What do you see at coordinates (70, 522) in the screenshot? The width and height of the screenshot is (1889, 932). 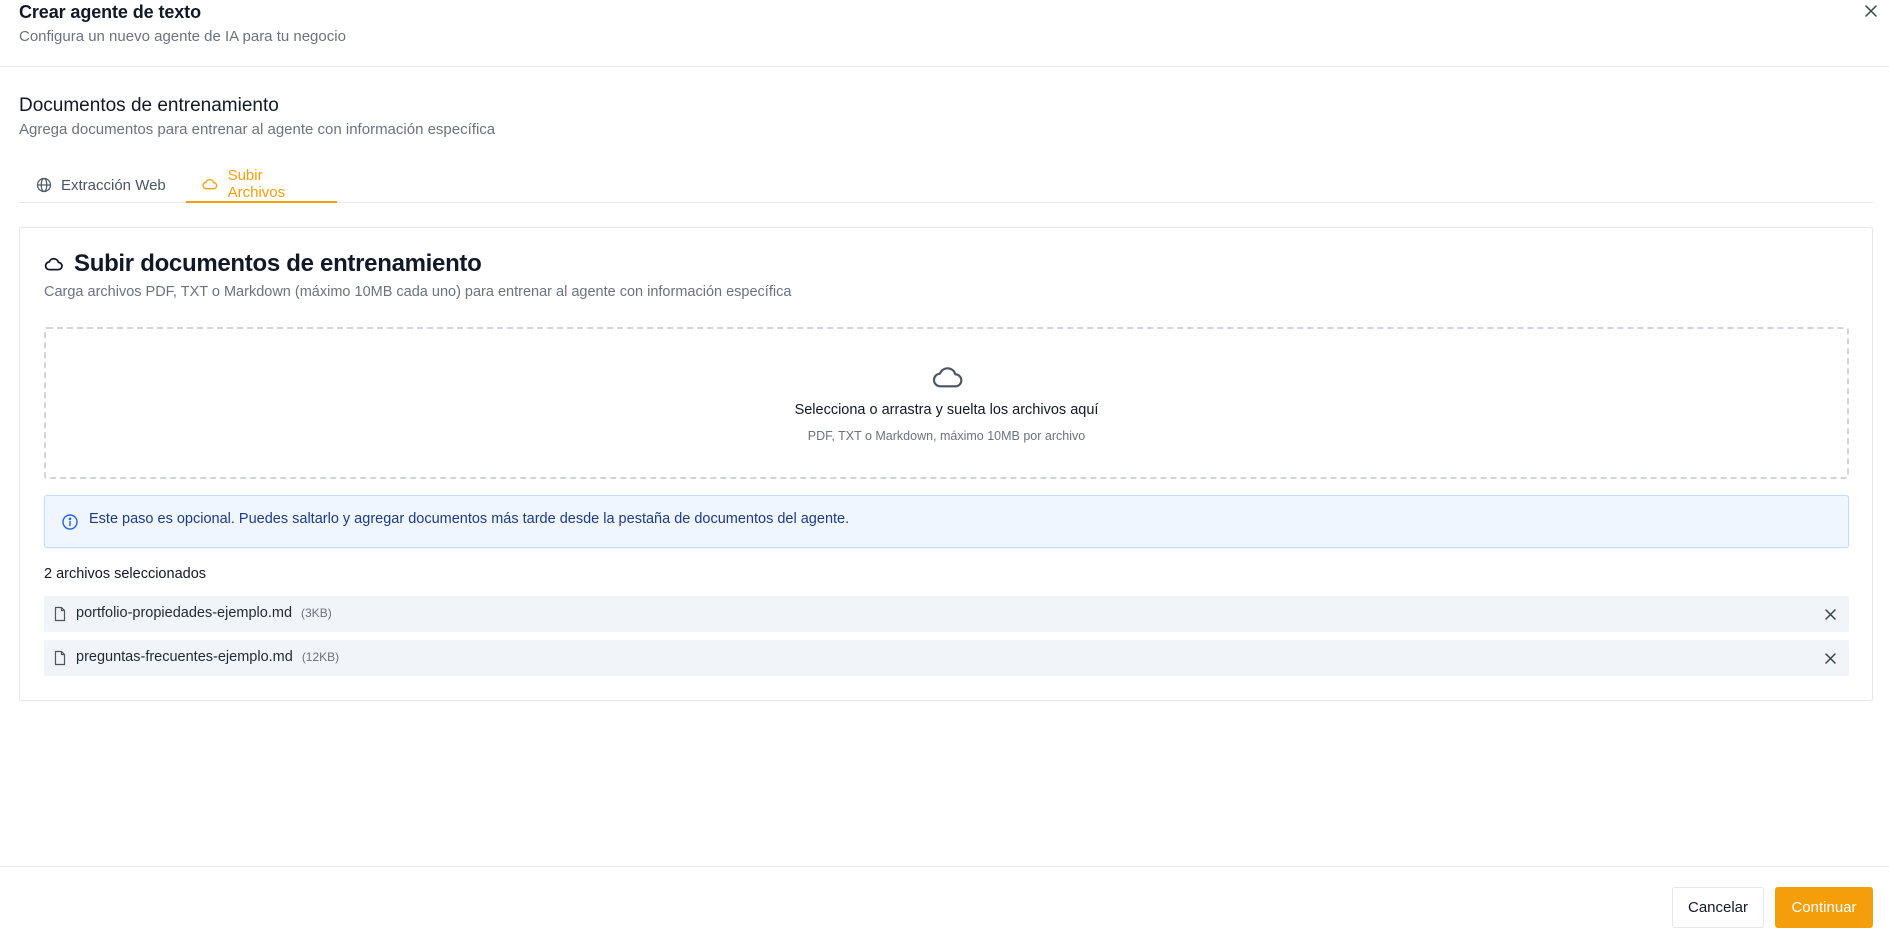 I see `info-icon` at bounding box center [70, 522].